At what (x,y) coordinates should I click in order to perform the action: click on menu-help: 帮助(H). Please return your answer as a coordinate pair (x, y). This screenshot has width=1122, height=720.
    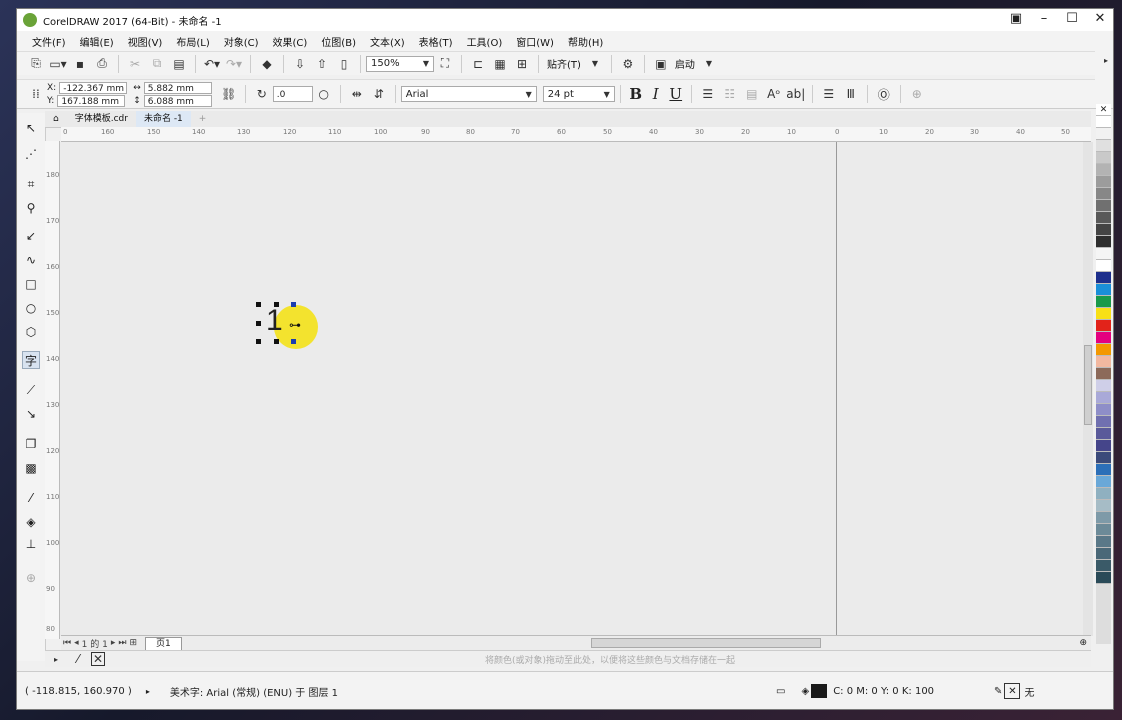
    Looking at the image, I should click on (585, 41).